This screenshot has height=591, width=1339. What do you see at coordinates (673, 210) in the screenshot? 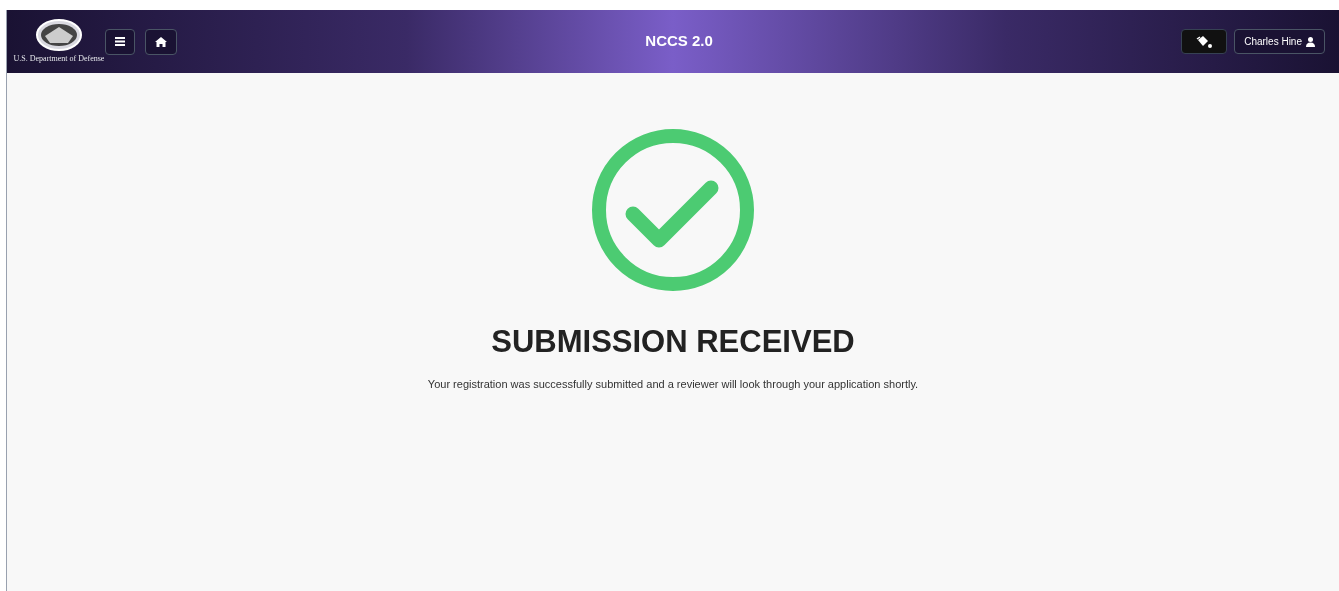
I see `success-check-icon` at bounding box center [673, 210].